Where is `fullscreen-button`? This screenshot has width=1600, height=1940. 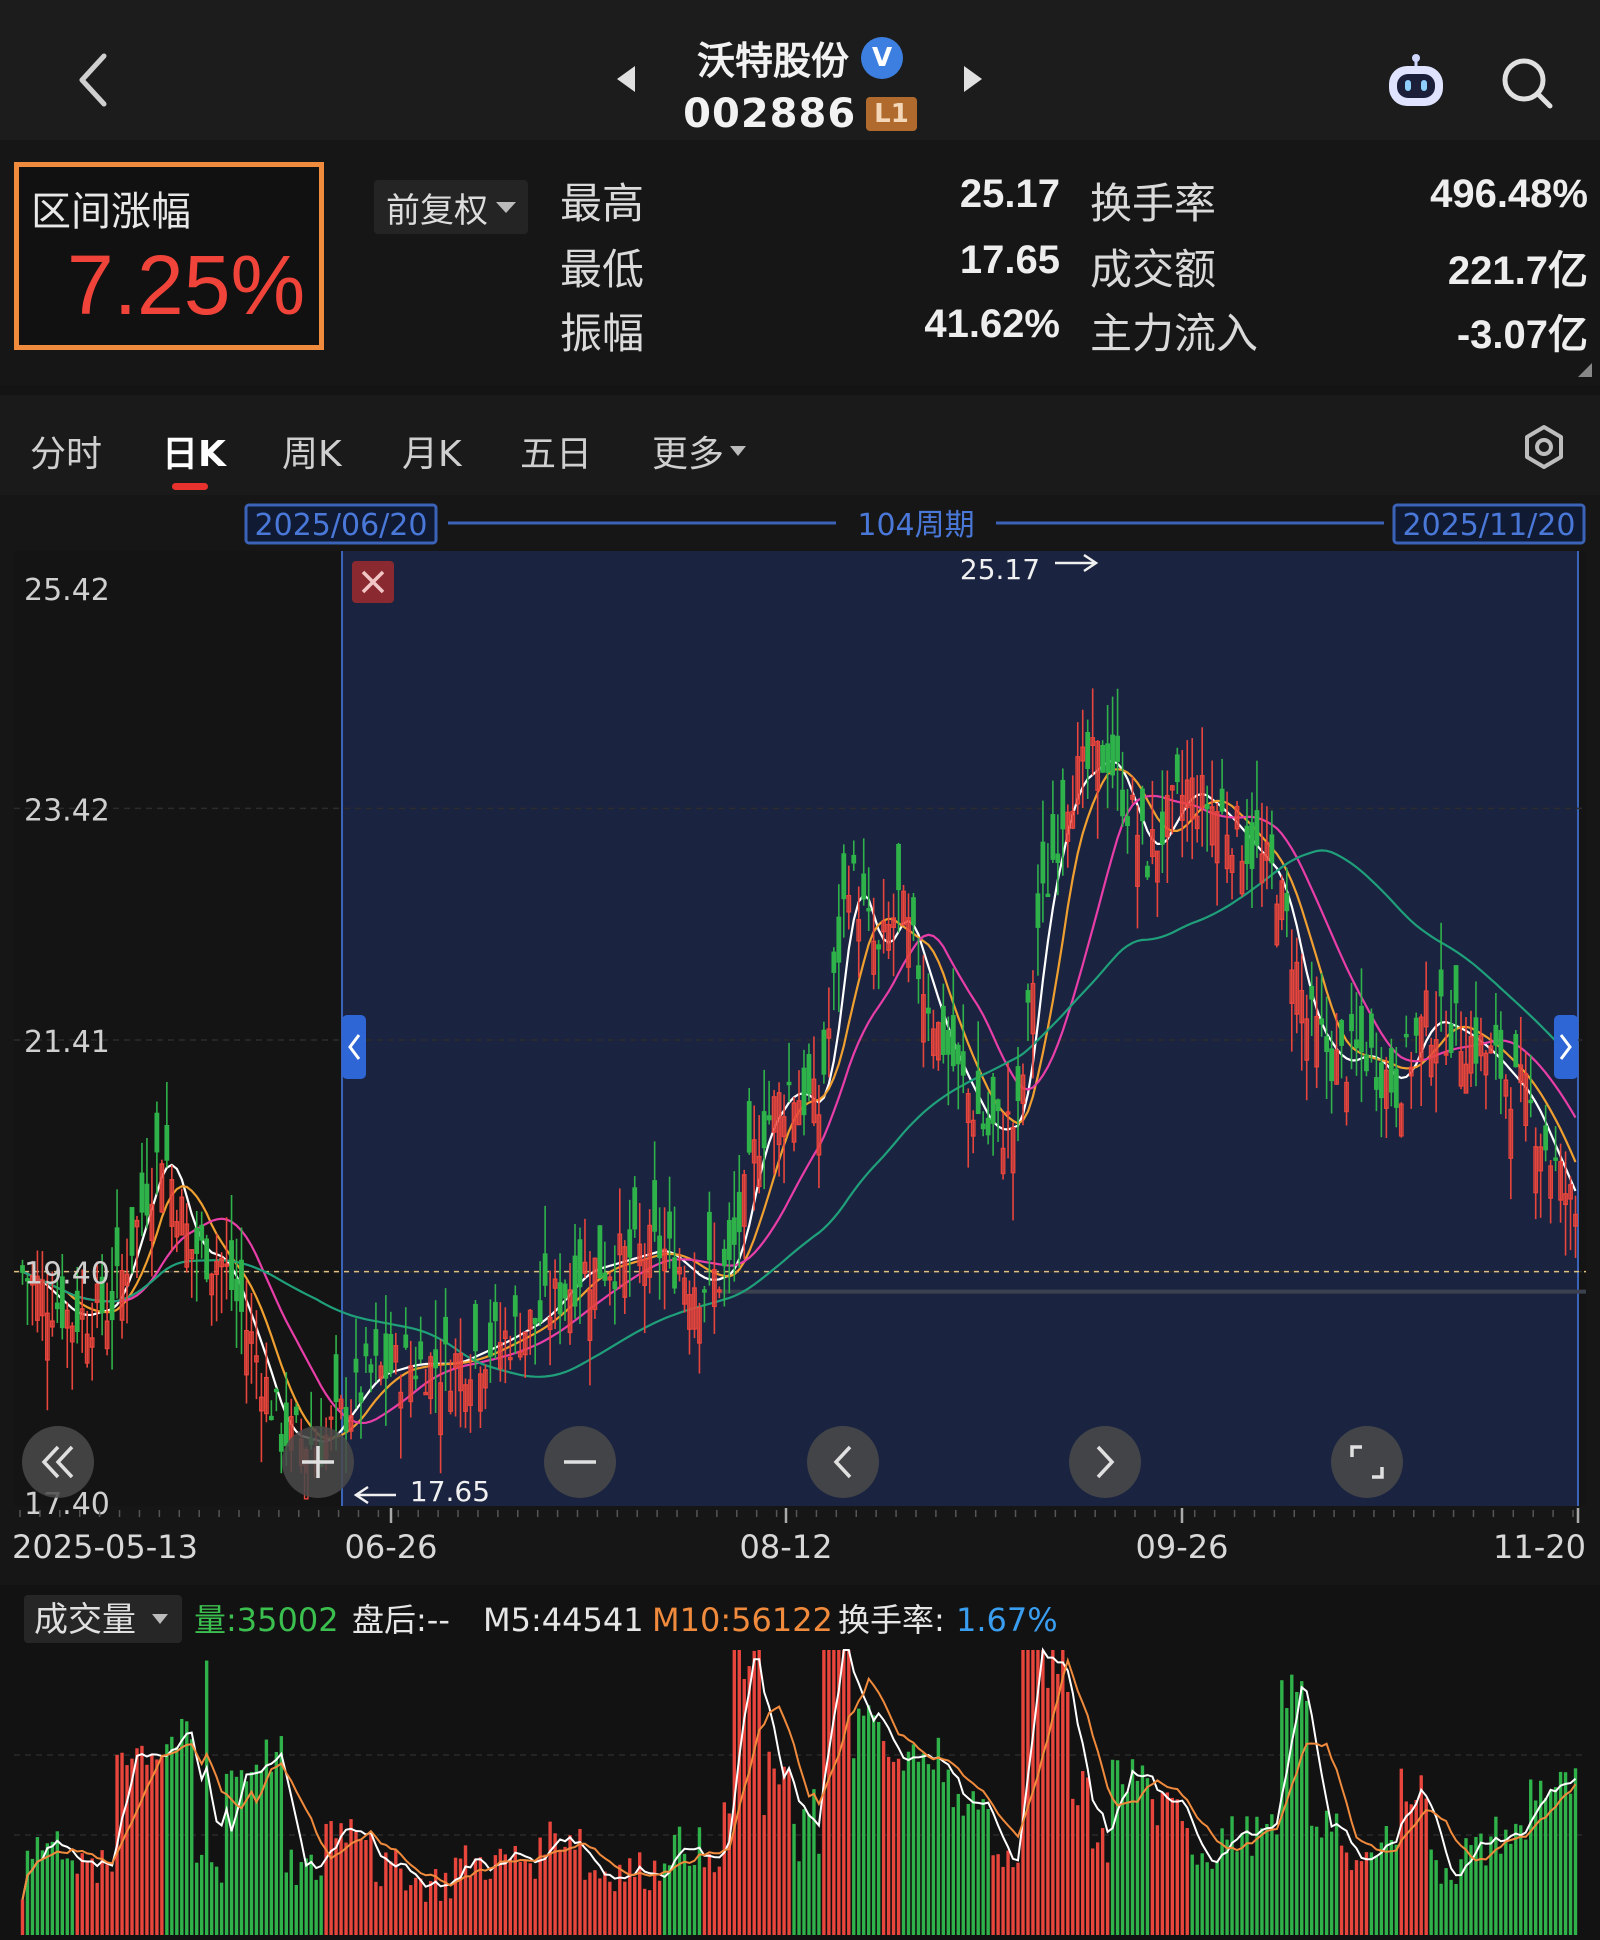
fullscreen-button is located at coordinates (1367, 1462).